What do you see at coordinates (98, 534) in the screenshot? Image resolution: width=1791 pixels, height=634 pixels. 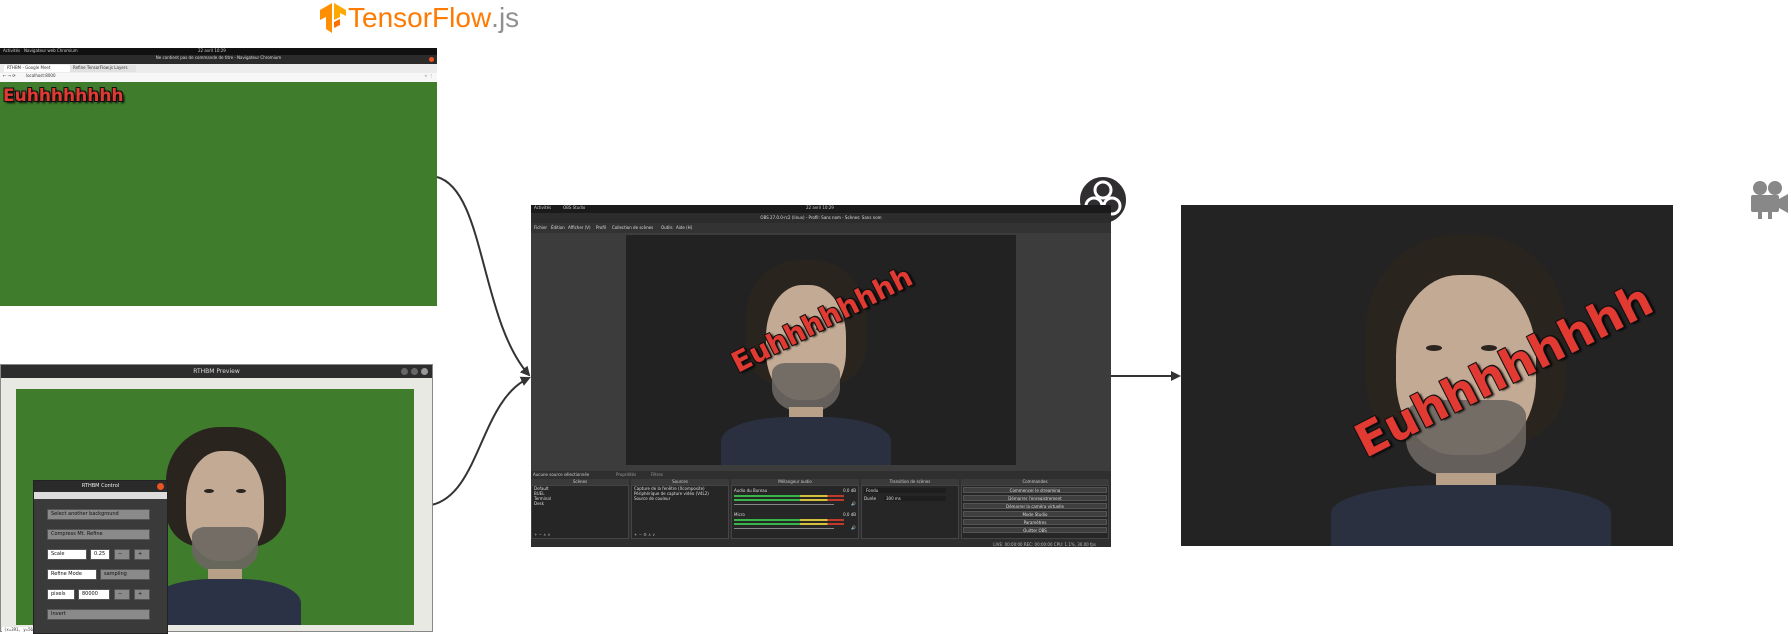 I see `compress-refine-button: Compress Mt. Refine` at bounding box center [98, 534].